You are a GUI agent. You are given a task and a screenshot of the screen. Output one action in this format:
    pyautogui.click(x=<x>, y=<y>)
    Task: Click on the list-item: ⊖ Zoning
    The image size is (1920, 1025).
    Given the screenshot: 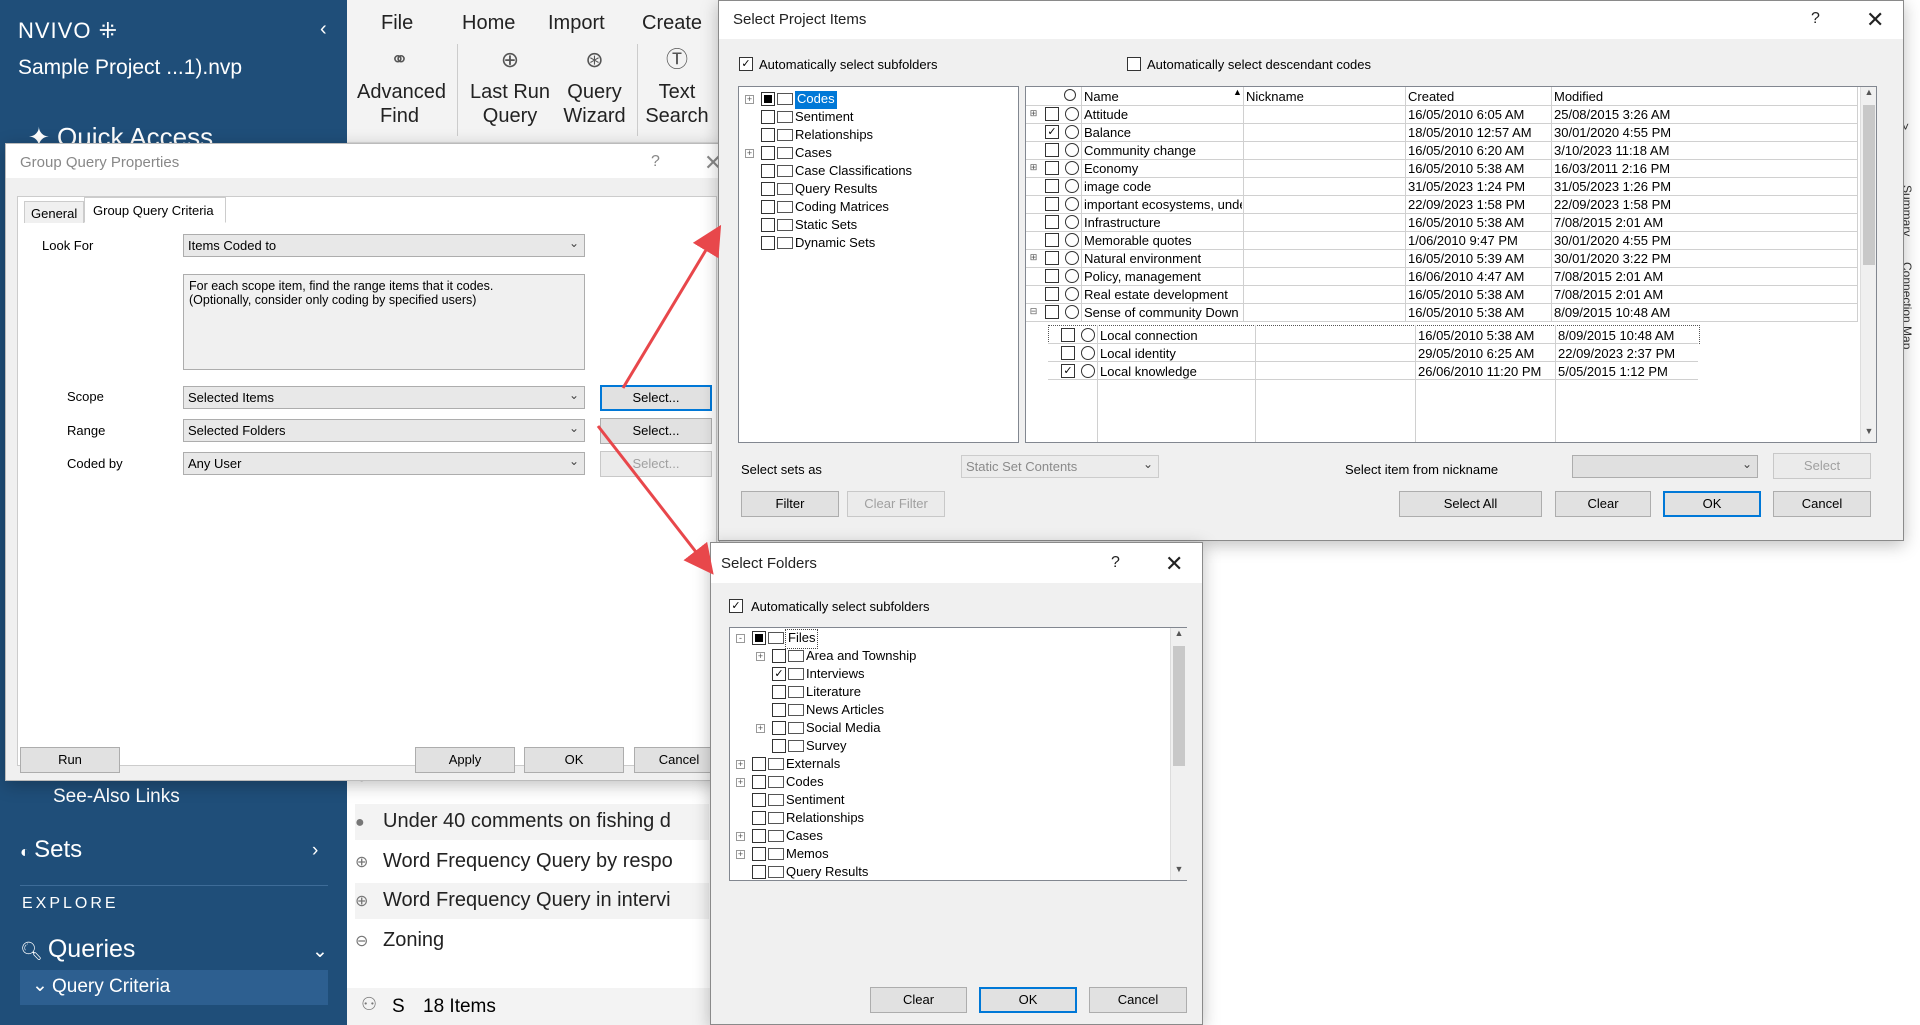 What is the action you would take?
    pyautogui.click(x=532, y=941)
    